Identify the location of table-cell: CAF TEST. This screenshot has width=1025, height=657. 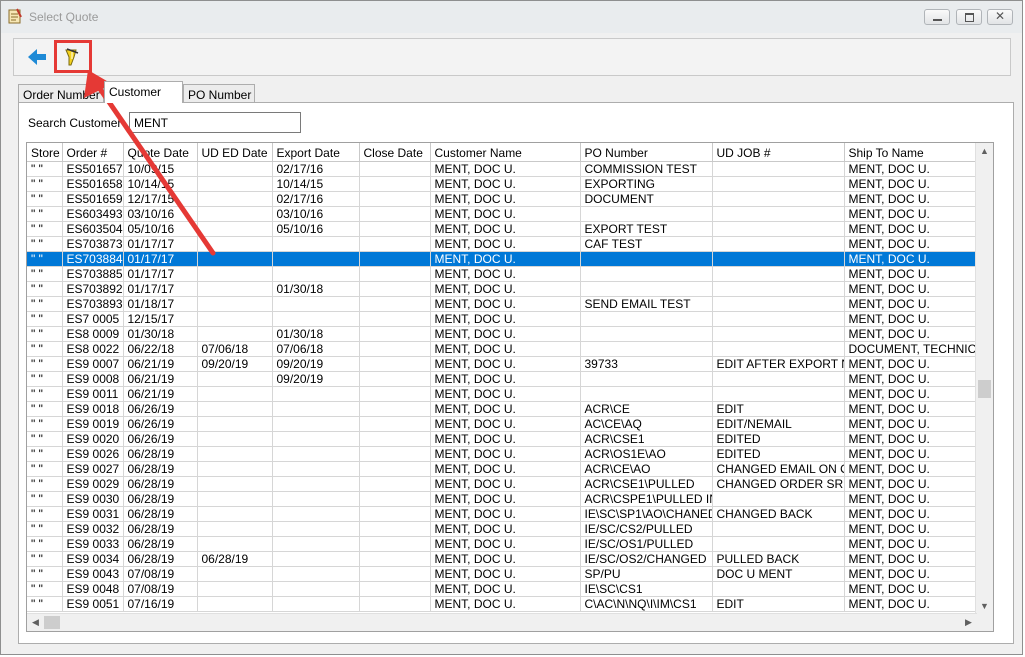
(646, 244).